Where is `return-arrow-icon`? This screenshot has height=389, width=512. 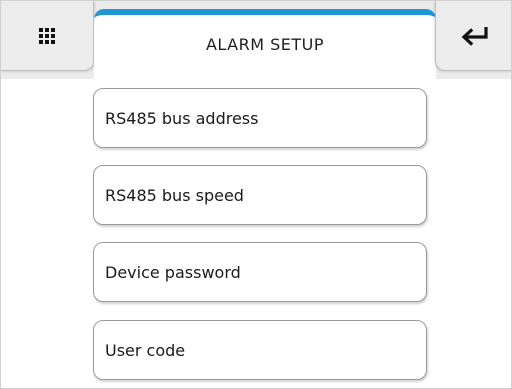 return-arrow-icon is located at coordinates (474, 36).